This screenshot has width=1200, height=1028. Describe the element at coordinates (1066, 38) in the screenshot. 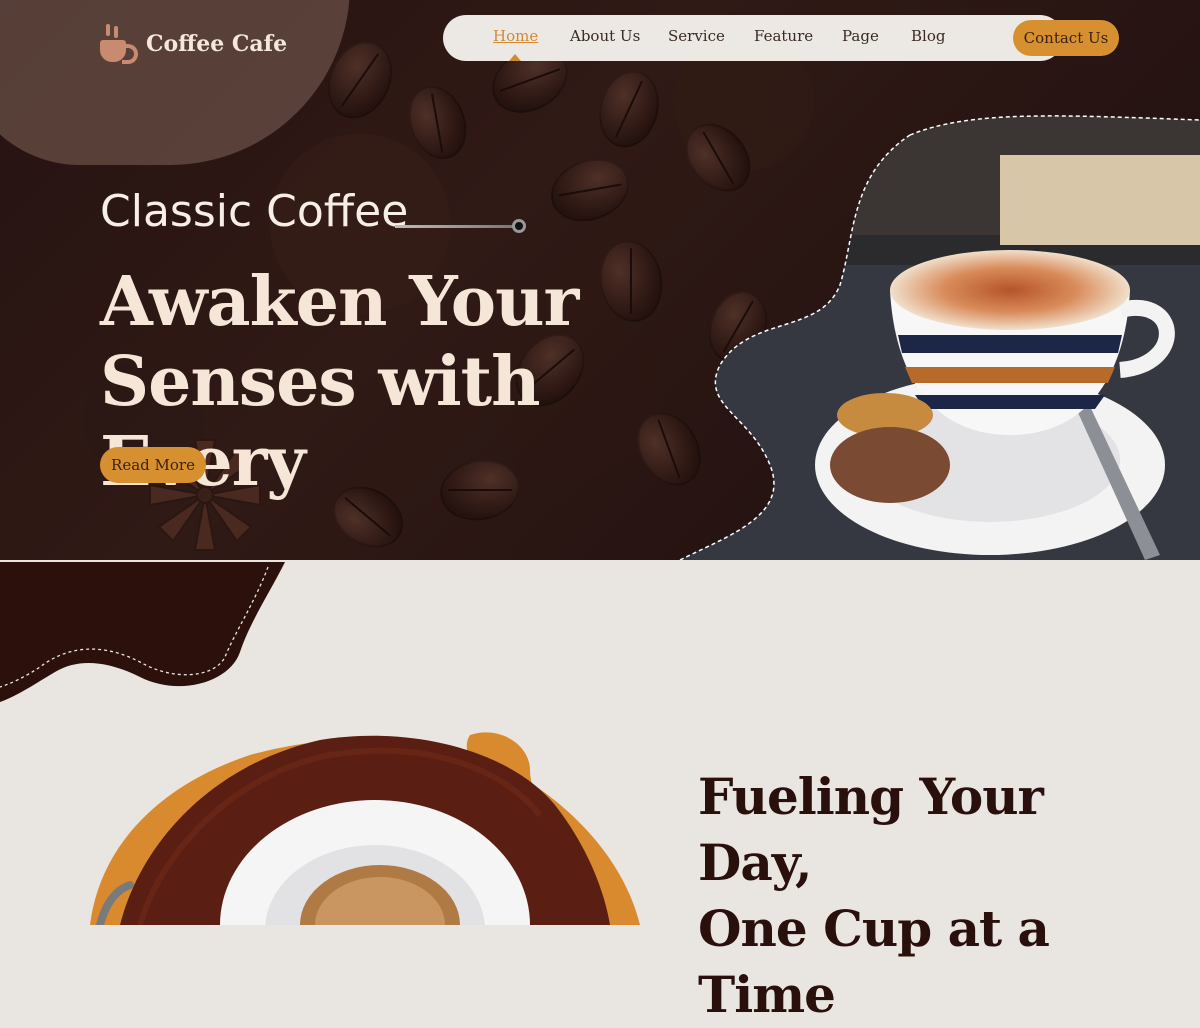

I see `contact-us-button: Contact Us` at that location.